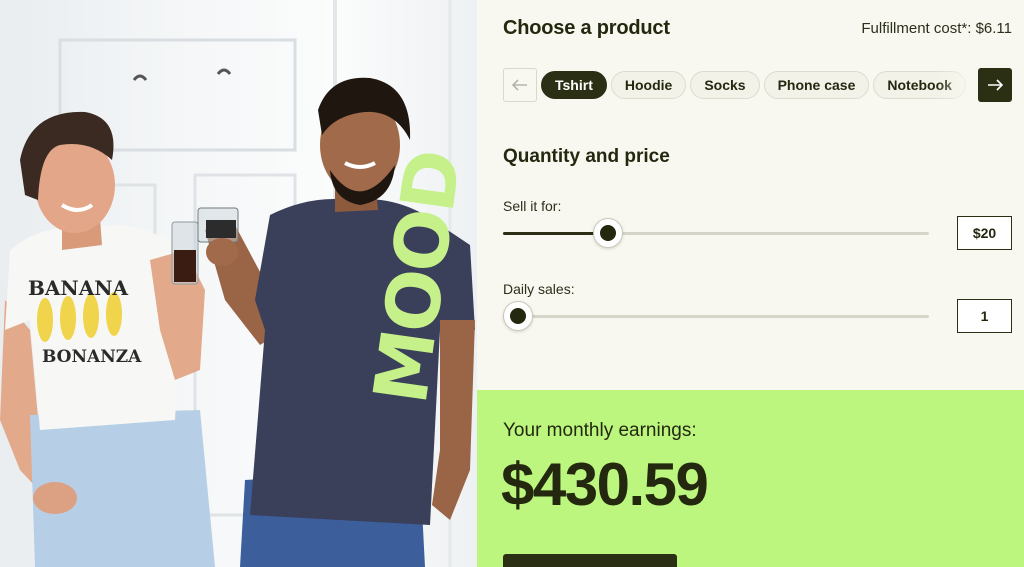 This screenshot has height=567, width=1024. Describe the element at coordinates (816, 85) in the screenshot. I see `product-chip-phone-case: Phone case` at that location.